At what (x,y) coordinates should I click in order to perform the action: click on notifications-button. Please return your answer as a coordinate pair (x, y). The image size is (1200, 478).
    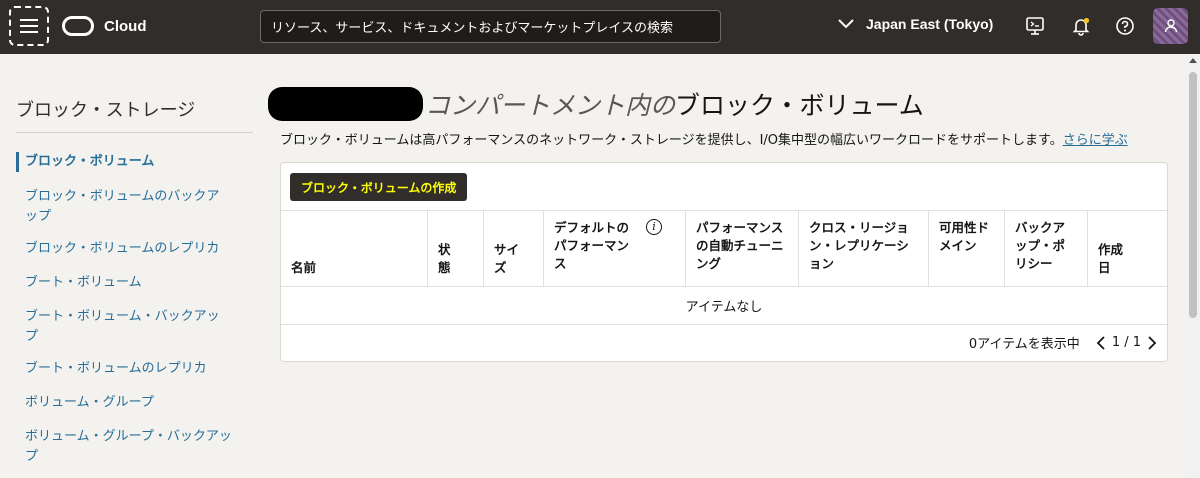
    Looking at the image, I should click on (1081, 26).